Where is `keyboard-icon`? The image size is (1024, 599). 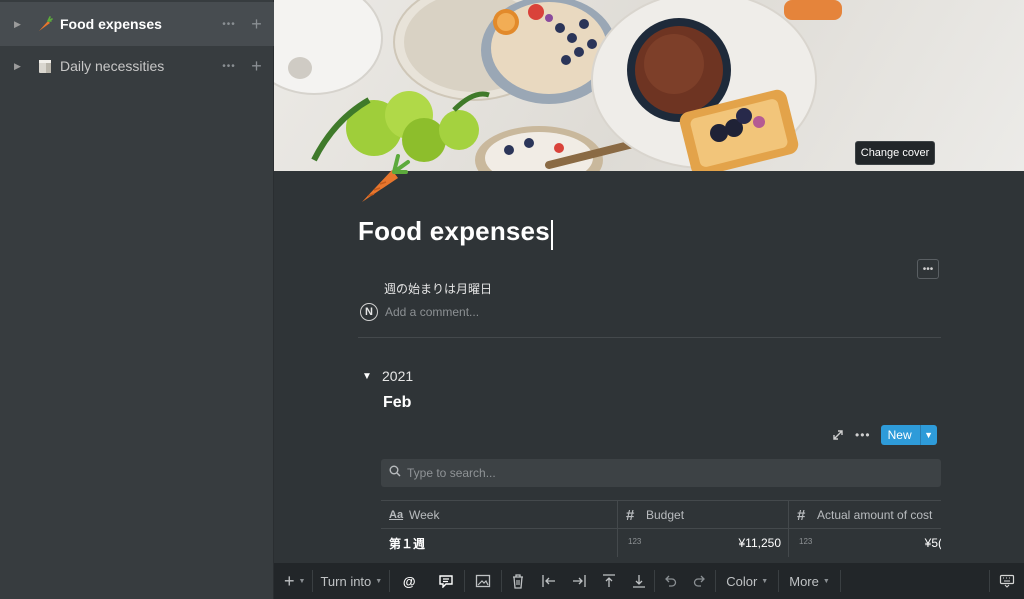 keyboard-icon is located at coordinates (1007, 581).